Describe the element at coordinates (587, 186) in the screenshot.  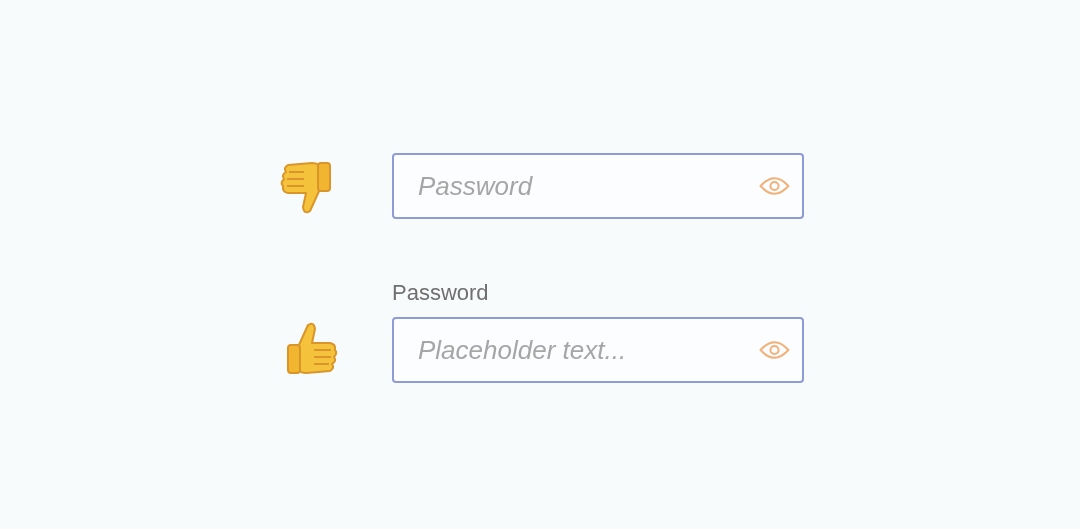
I see `password-input: Password` at that location.